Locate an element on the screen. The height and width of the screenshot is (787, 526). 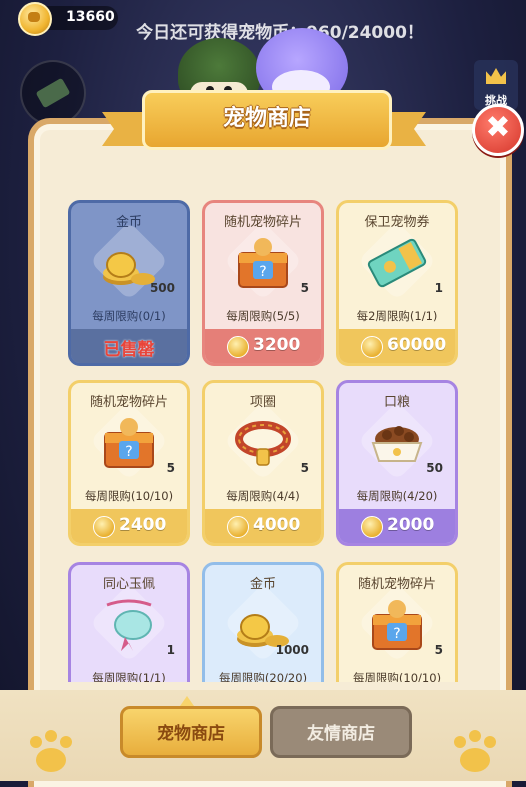
coin-balance: 13660 is located at coordinates (68, 19).